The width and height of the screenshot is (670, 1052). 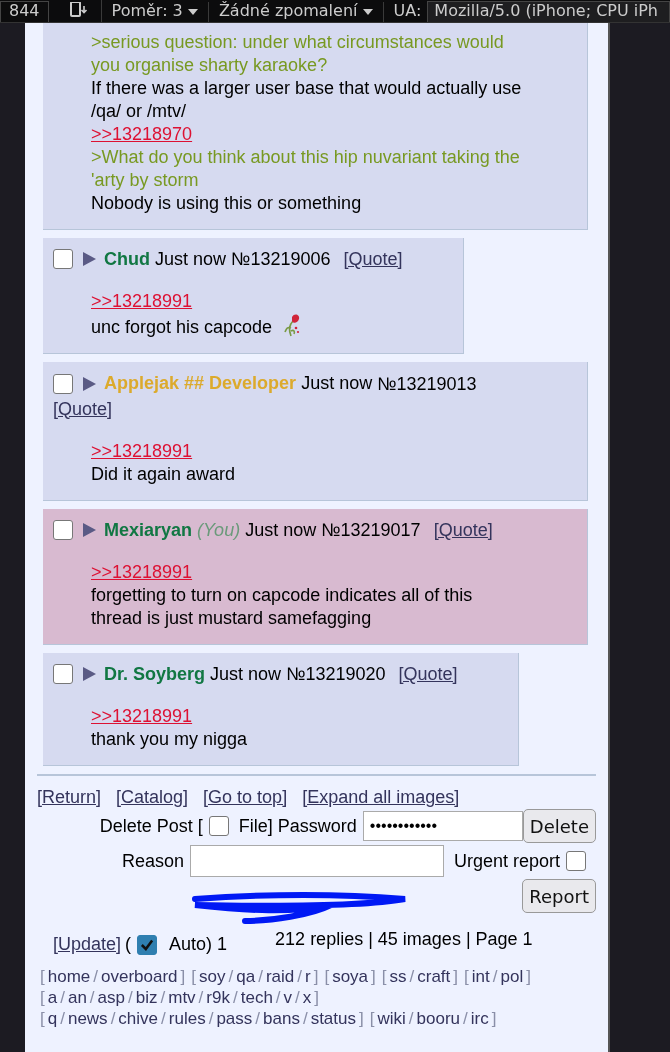 I want to click on you-marker: (You), so click(x=219, y=530).